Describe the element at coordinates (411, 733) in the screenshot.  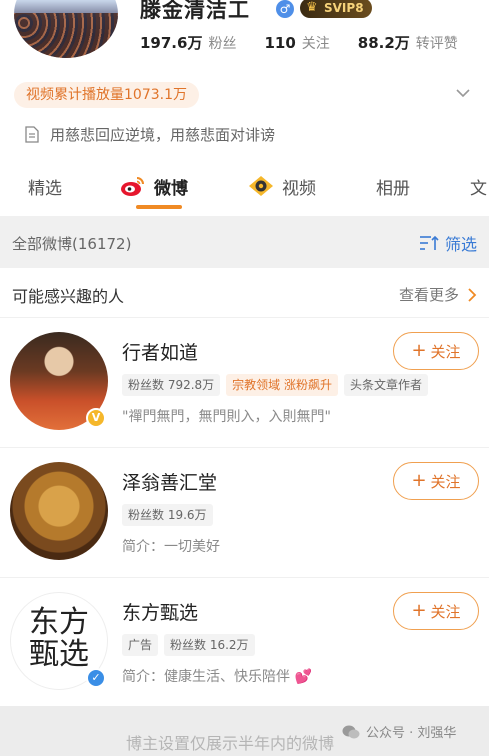
I see `watermark-text: 公众号 · 刘强华` at that location.